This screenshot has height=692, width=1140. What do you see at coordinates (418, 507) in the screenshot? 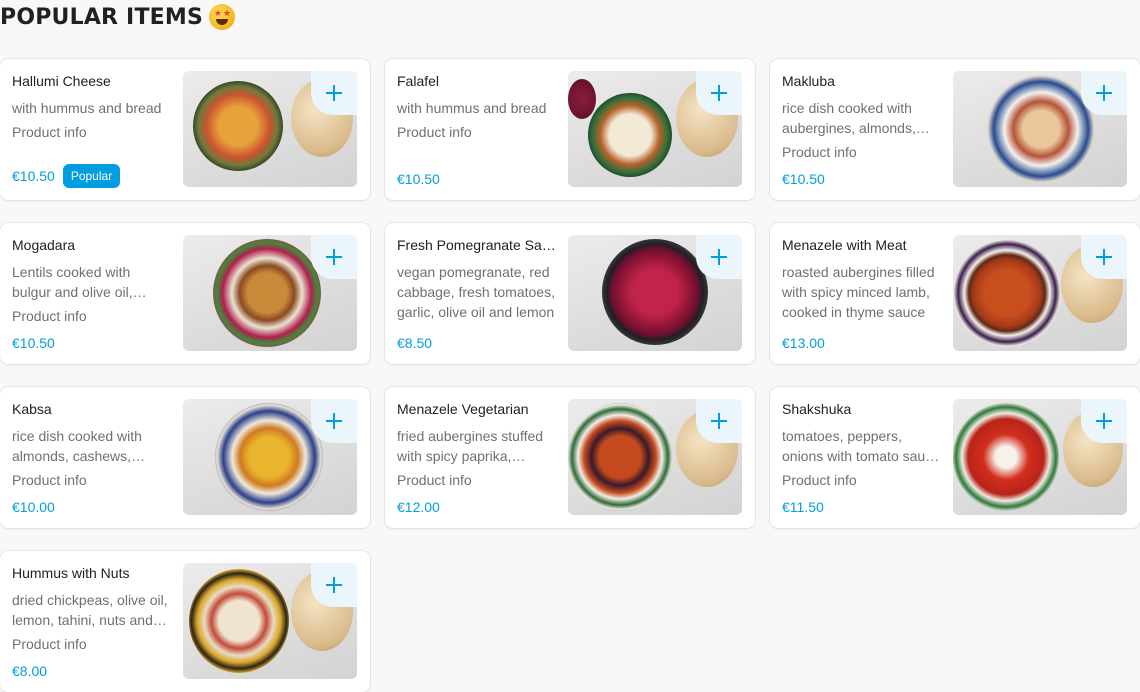
I see `item-price: €12.00` at bounding box center [418, 507].